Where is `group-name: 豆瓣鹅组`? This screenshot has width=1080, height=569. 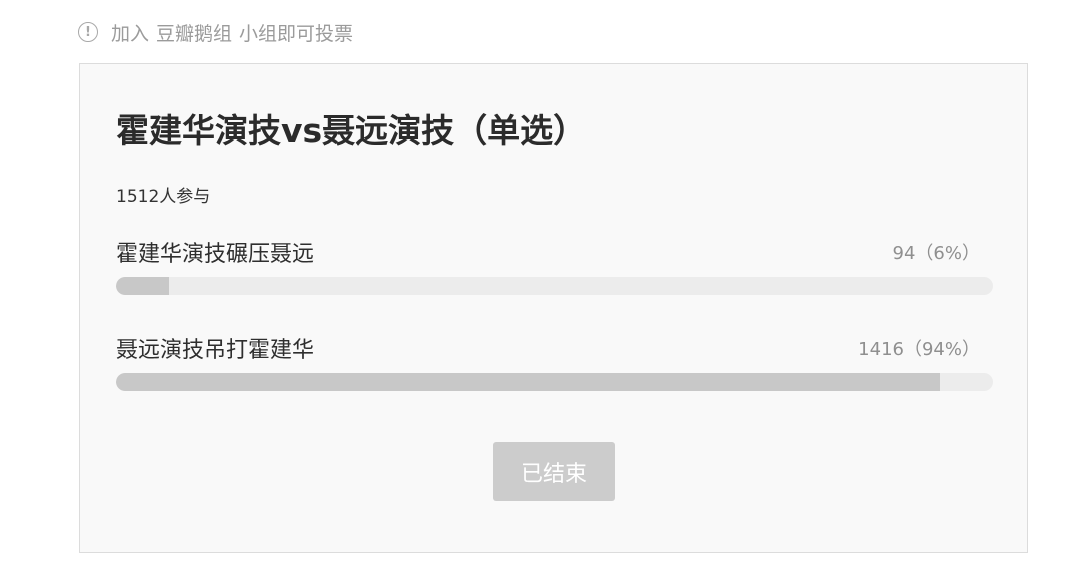
group-name: 豆瓣鹅组 is located at coordinates (194, 33).